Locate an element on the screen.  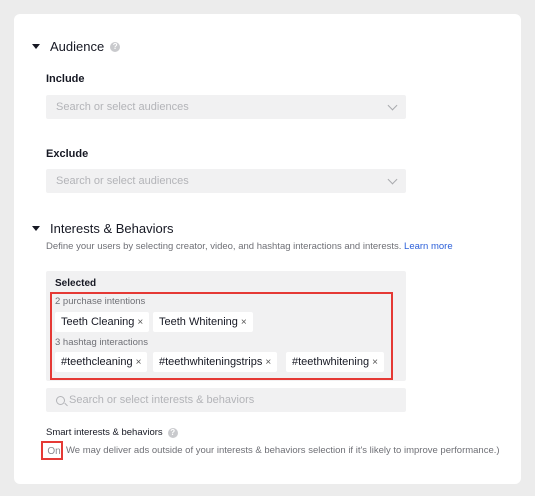
hashtag-group-label: 3 hashtag interactions is located at coordinates (101, 342).